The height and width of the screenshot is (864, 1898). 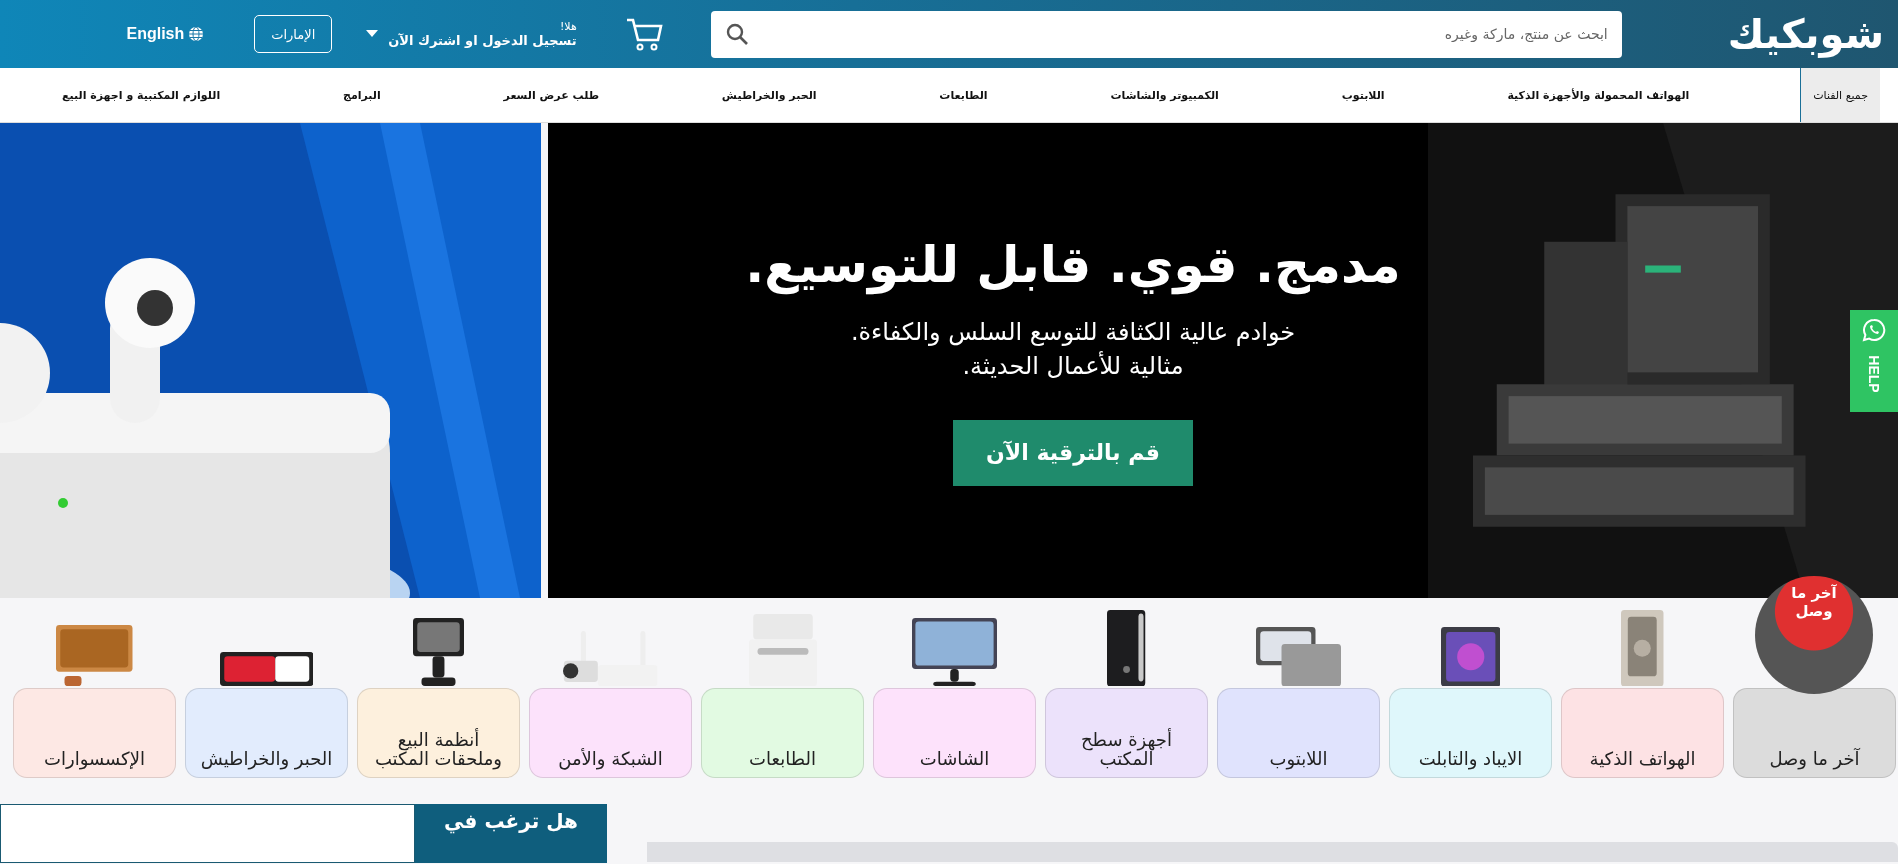 What do you see at coordinates (567, 26) in the screenshot?
I see `greeting-text: هلا!` at bounding box center [567, 26].